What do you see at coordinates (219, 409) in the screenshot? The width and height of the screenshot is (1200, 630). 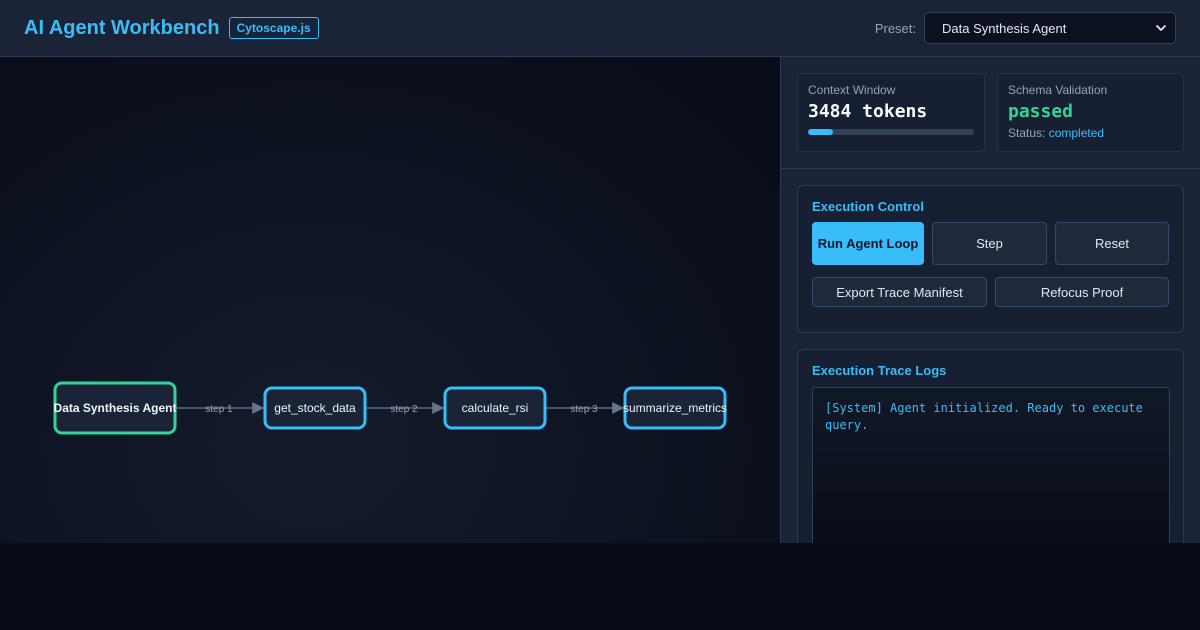 I see `graph-edge-label: step 1` at bounding box center [219, 409].